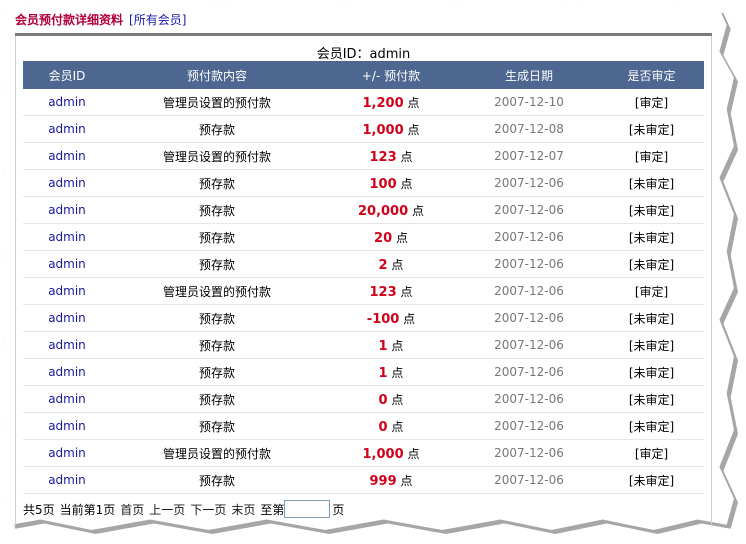 This screenshot has height=544, width=746. I want to click on date-cell: 2007-12-10, so click(529, 102).